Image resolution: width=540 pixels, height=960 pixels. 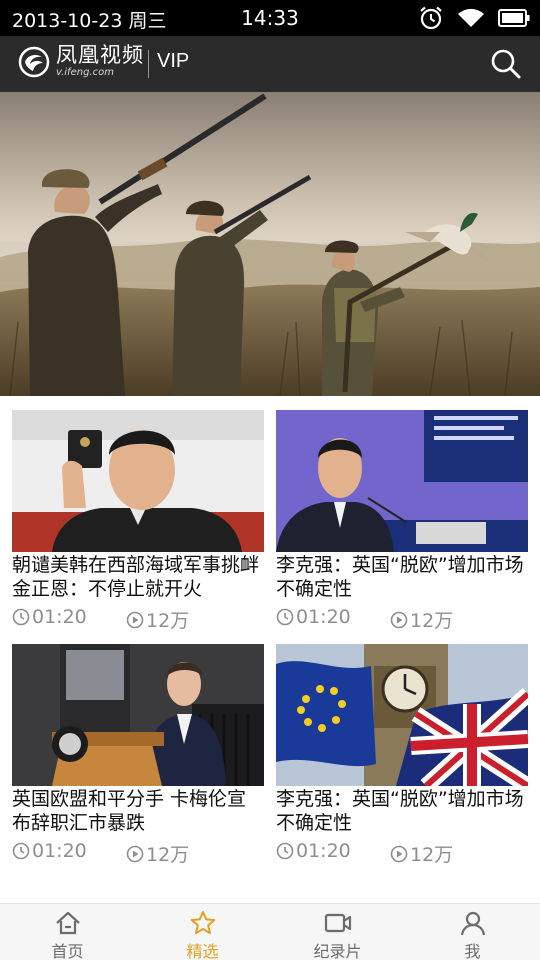 I want to click on tab-label: 精选, so click(x=202, y=951).